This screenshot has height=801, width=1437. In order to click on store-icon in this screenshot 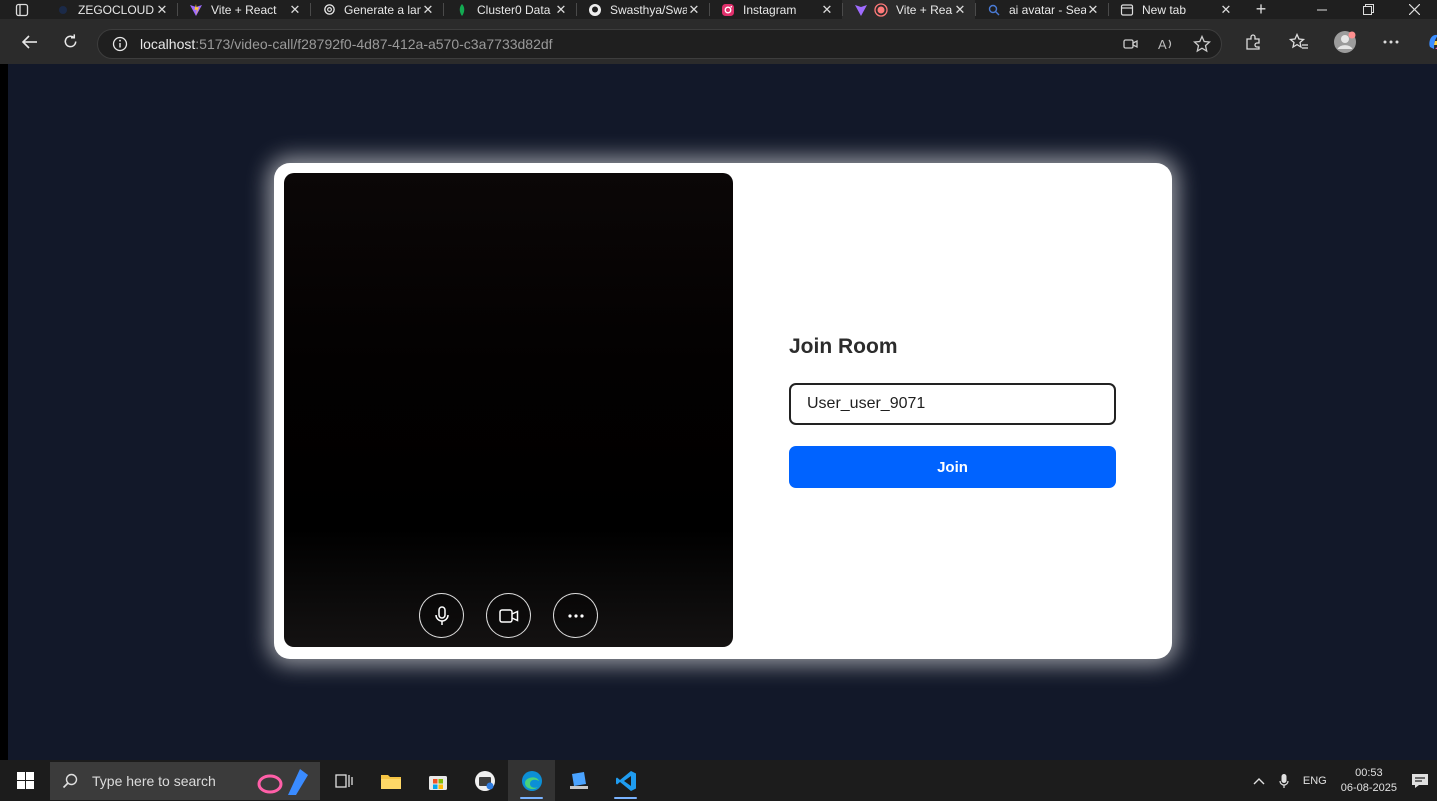, I will do `click(437, 782)`.